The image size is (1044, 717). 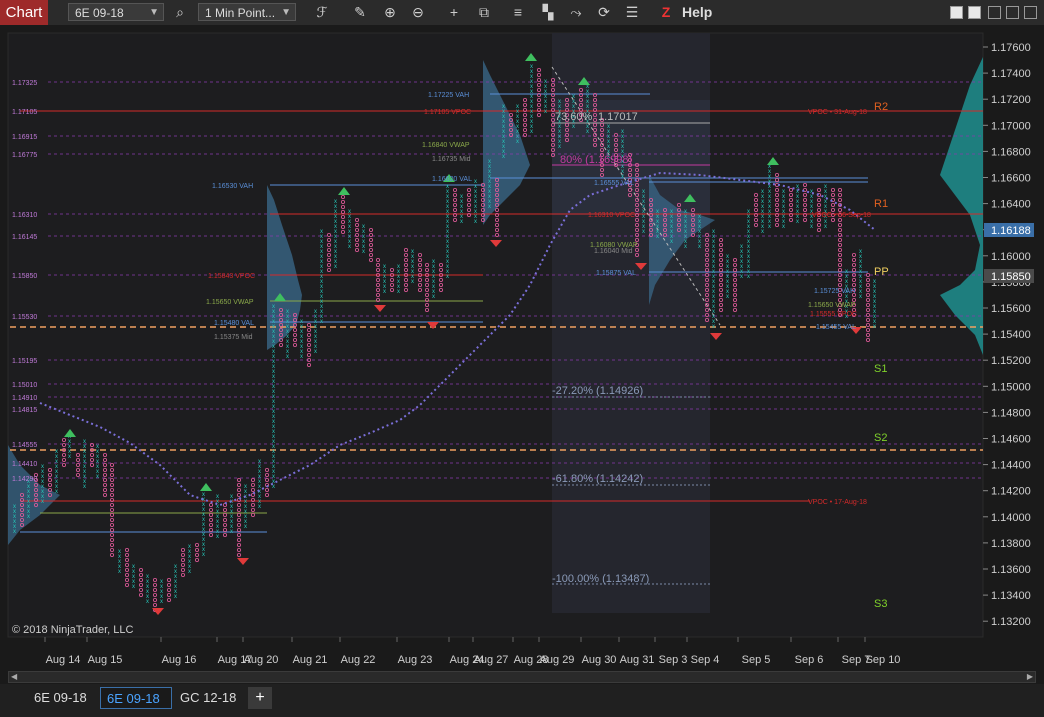 What do you see at coordinates (834, 291) in the screenshot?
I see `vah-label-5: 1.15725 VAH` at bounding box center [834, 291].